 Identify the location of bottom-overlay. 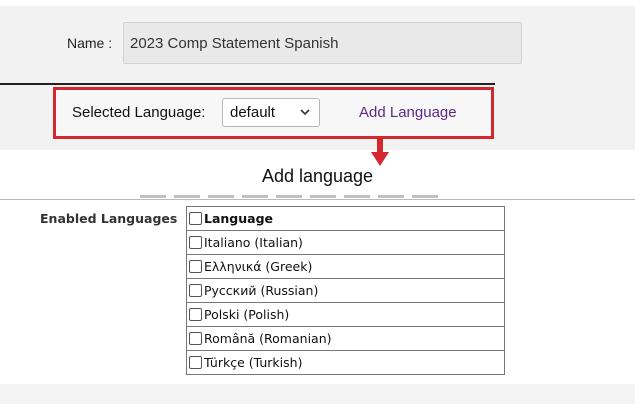
(317, 394).